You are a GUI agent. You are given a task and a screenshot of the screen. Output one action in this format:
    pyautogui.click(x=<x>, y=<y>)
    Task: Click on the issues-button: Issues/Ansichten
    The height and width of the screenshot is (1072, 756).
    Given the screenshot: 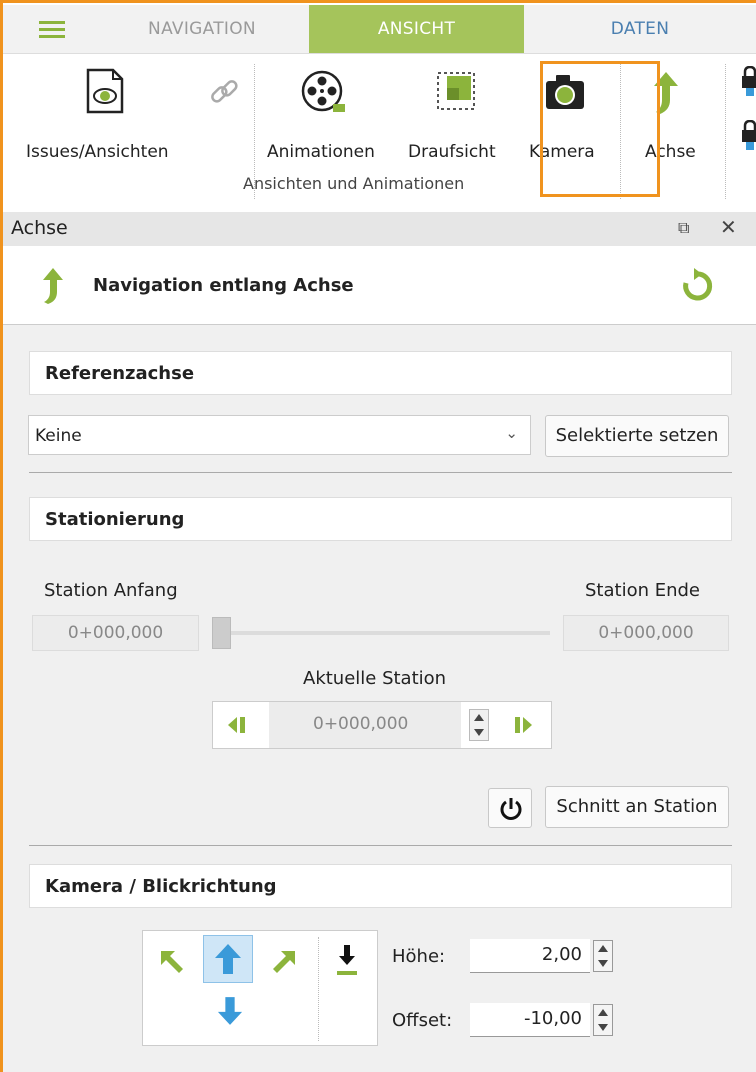 What is the action you would take?
    pyautogui.click(x=108, y=117)
    